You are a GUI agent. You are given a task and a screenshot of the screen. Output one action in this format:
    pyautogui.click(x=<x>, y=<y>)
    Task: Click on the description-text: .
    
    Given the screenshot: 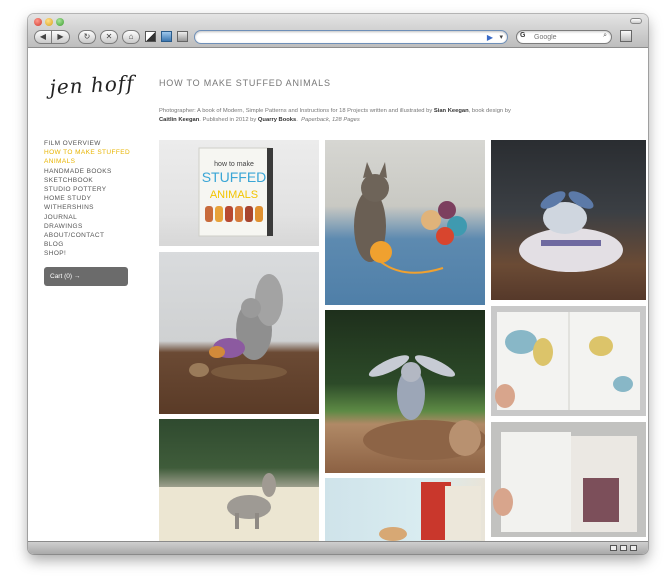 What is the action you would take?
    pyautogui.click(x=297, y=120)
    